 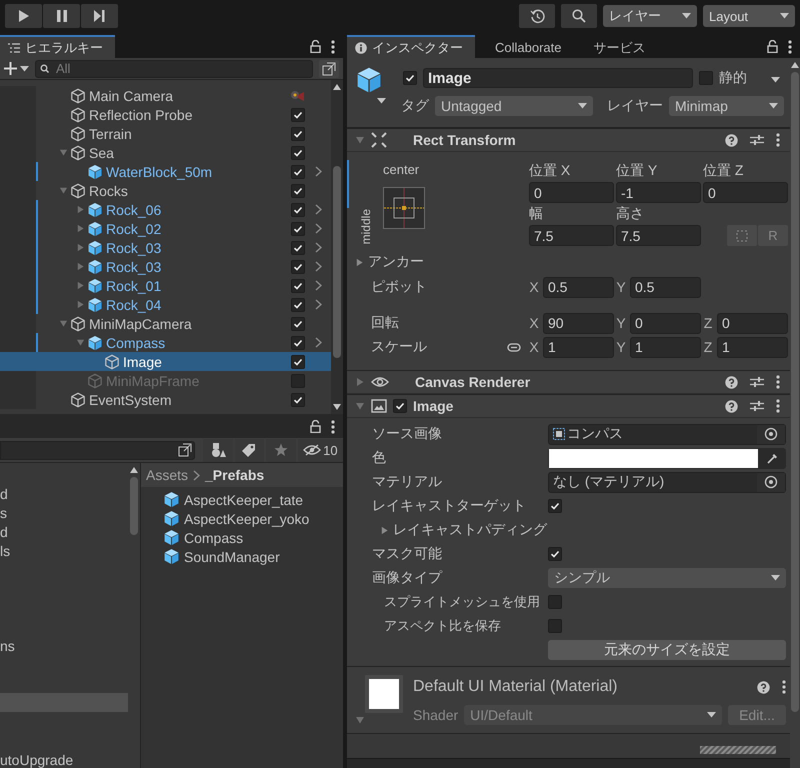 I want to click on component-header: Canvas Renderer, so click(x=568, y=382).